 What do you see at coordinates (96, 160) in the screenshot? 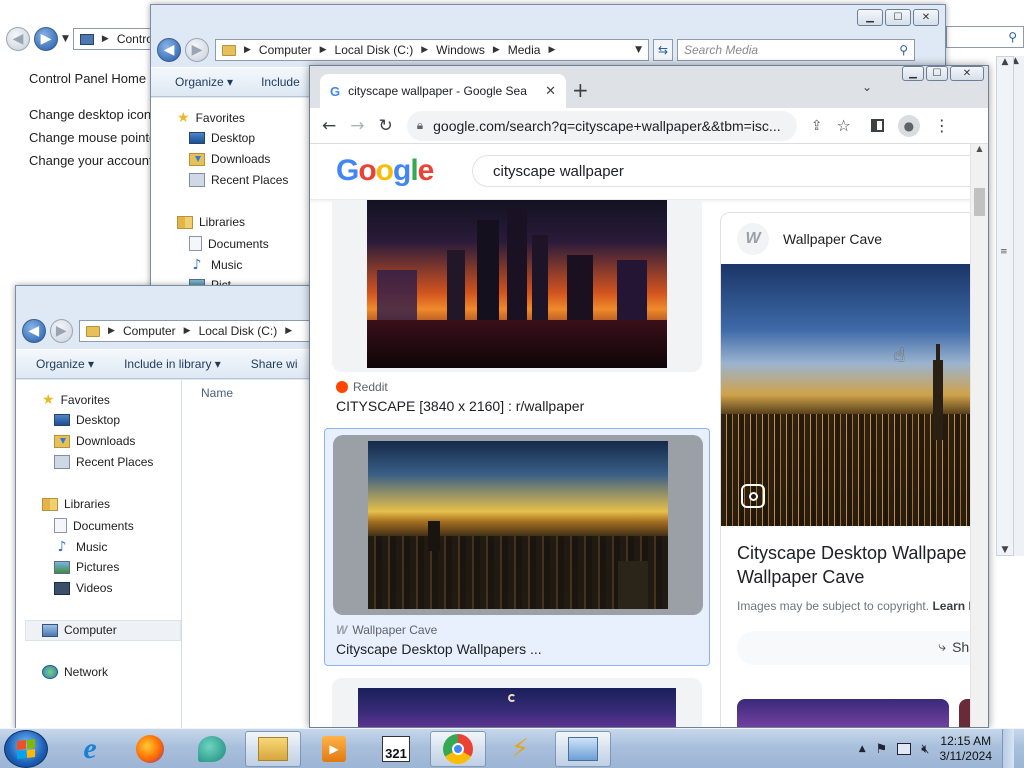
I see `change-account-link: Change your account p` at bounding box center [96, 160].